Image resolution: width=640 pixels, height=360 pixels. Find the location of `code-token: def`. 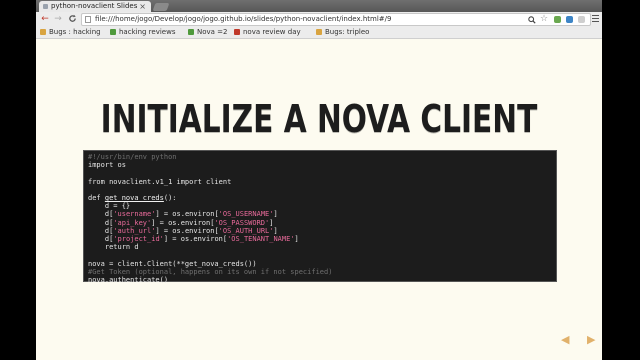

code-token: def is located at coordinates (96, 198).